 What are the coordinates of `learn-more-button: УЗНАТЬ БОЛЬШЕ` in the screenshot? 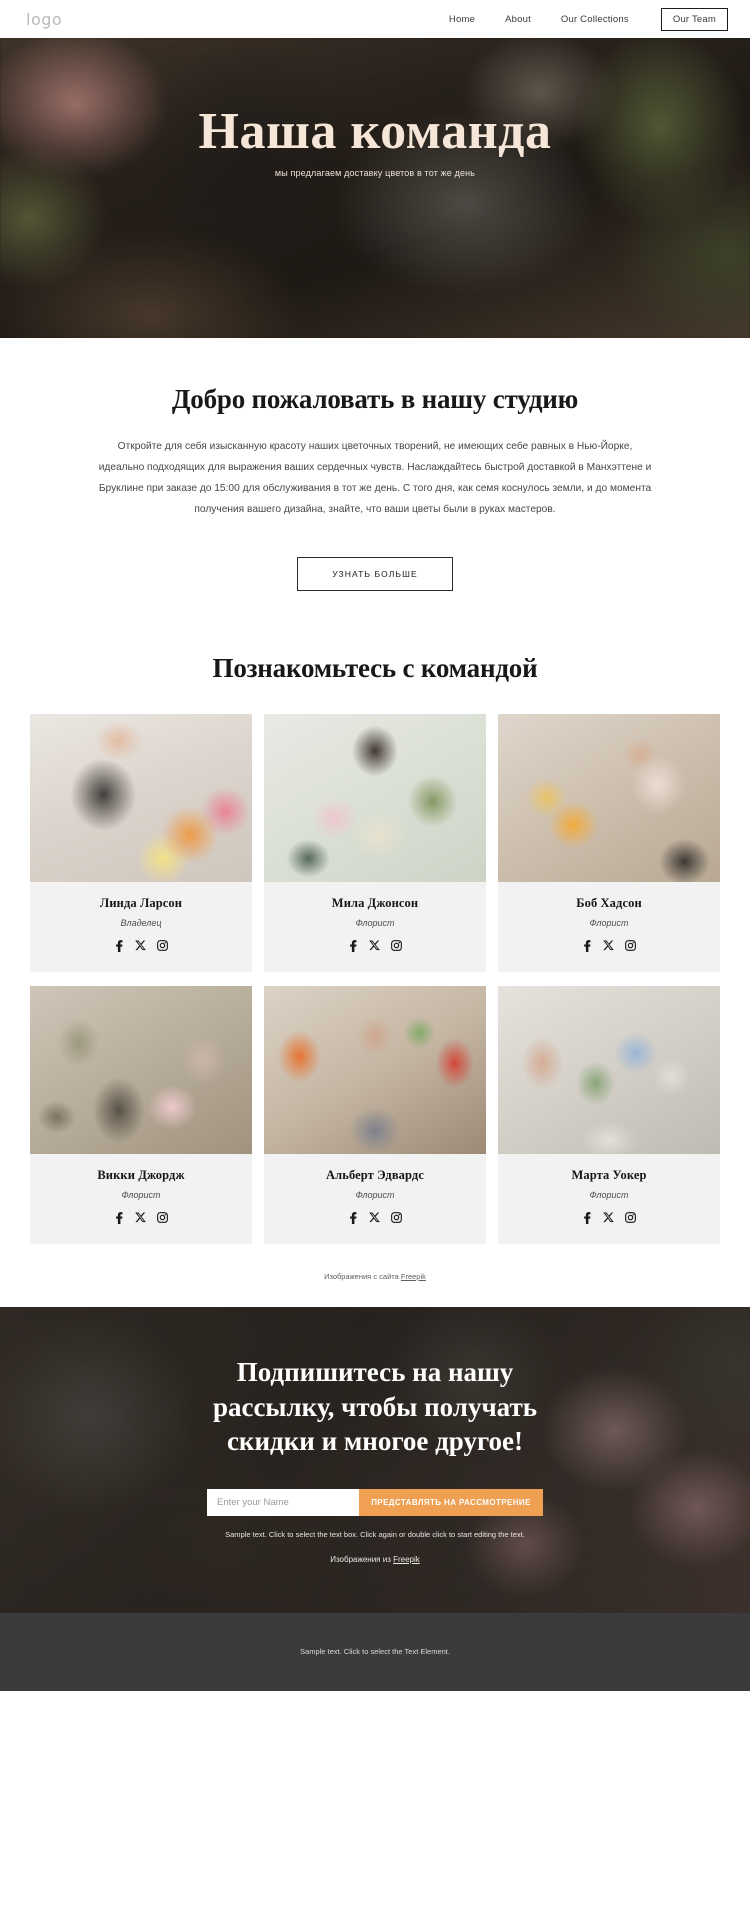 It's located at (375, 573).